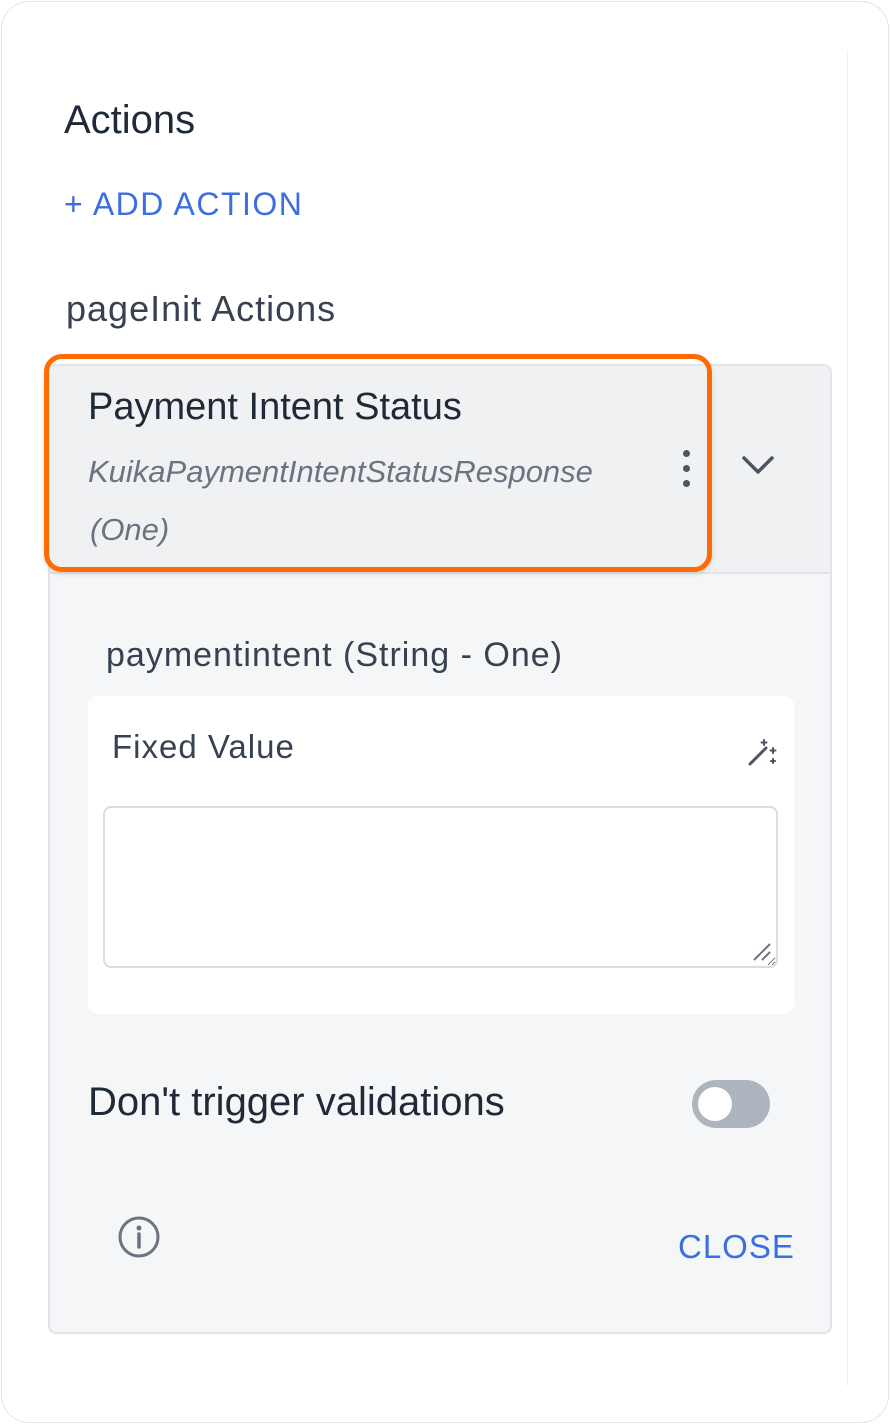 Image resolution: width=892 pixels, height=1426 pixels. Describe the element at coordinates (847, 718) in the screenshot. I see `panel-divider` at that location.